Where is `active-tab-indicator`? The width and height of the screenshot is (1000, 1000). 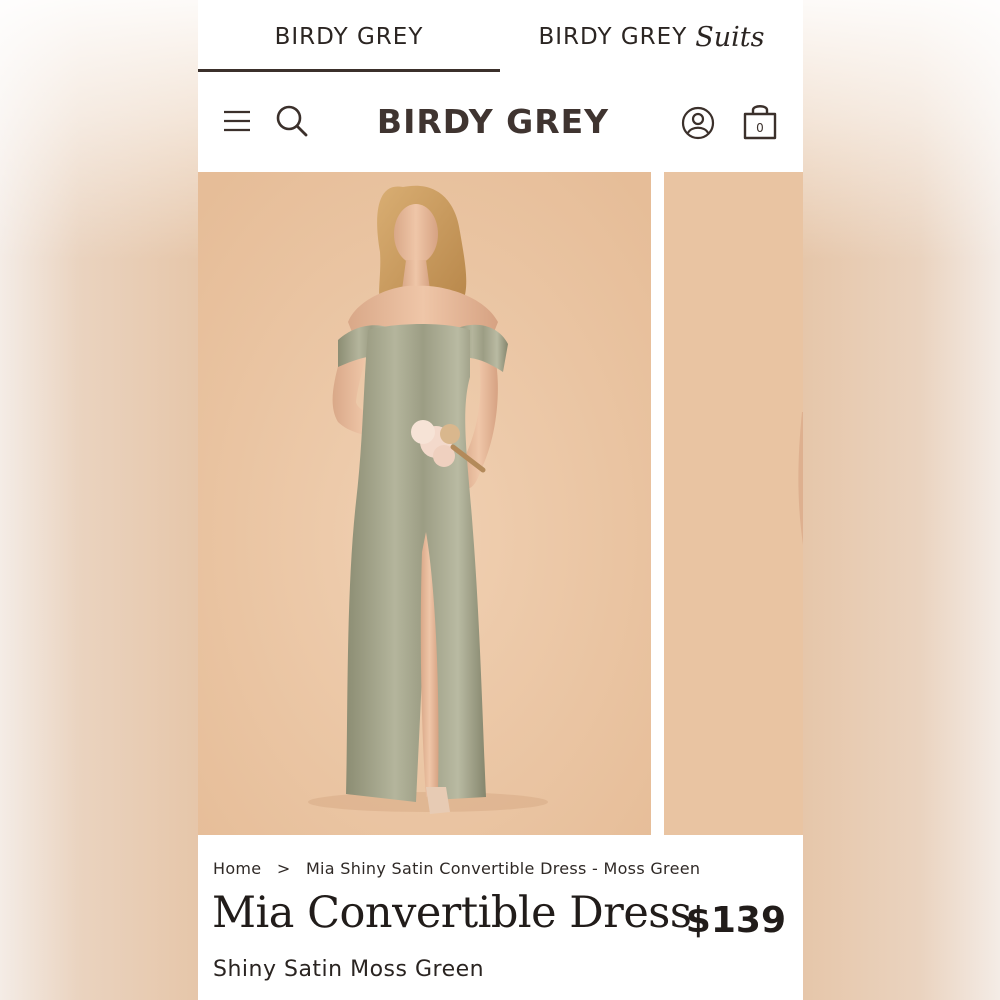 active-tab-indicator is located at coordinates (349, 70).